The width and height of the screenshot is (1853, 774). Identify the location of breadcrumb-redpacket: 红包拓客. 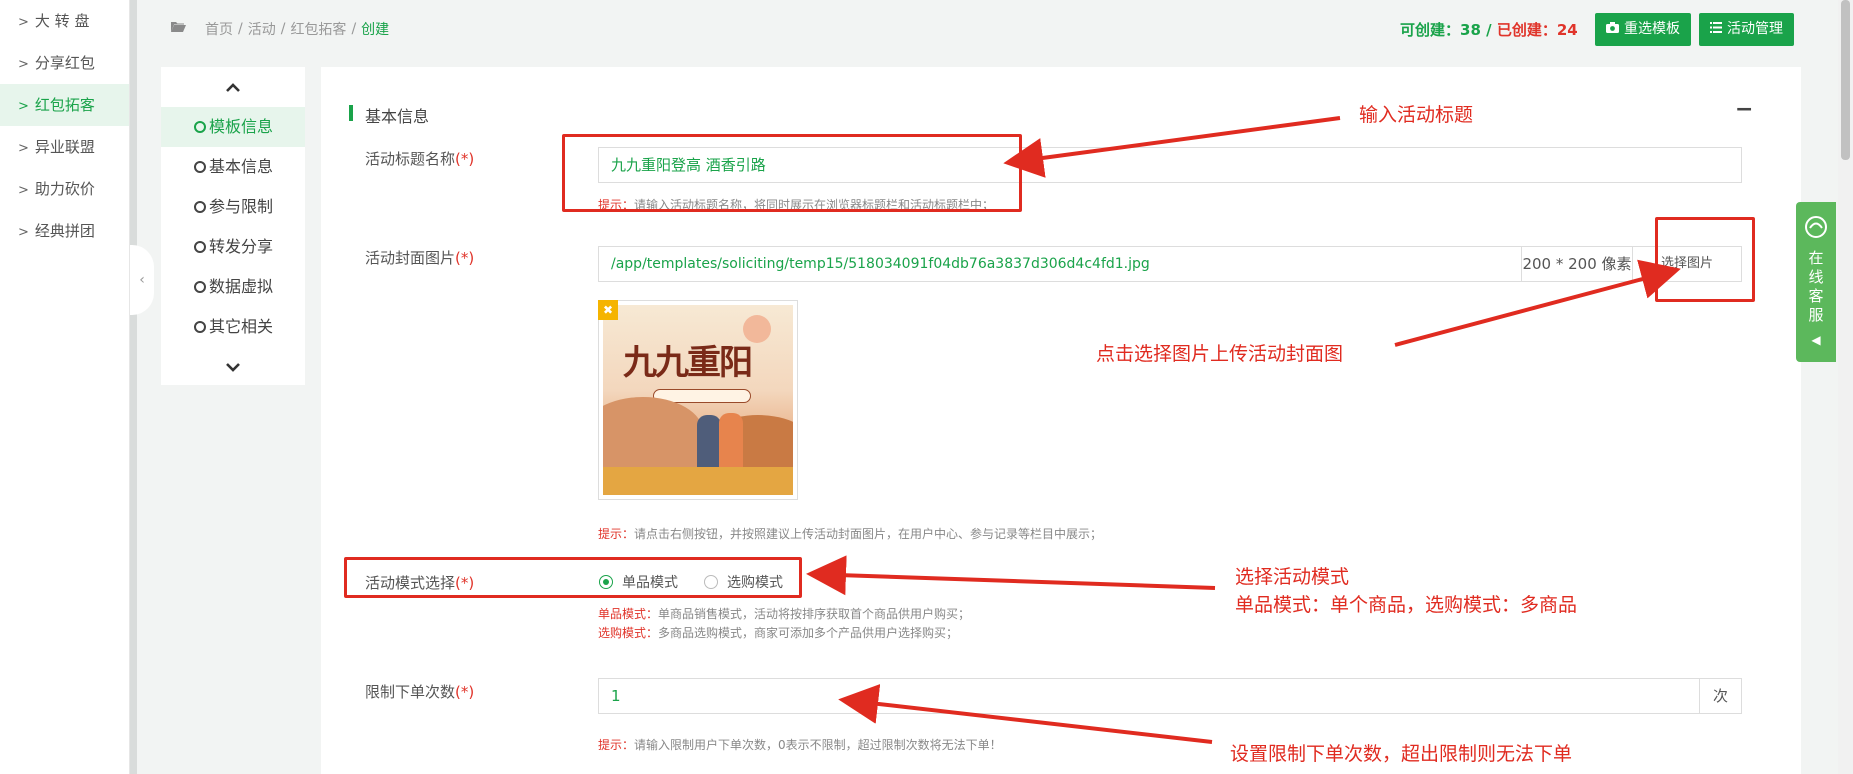
(318, 29).